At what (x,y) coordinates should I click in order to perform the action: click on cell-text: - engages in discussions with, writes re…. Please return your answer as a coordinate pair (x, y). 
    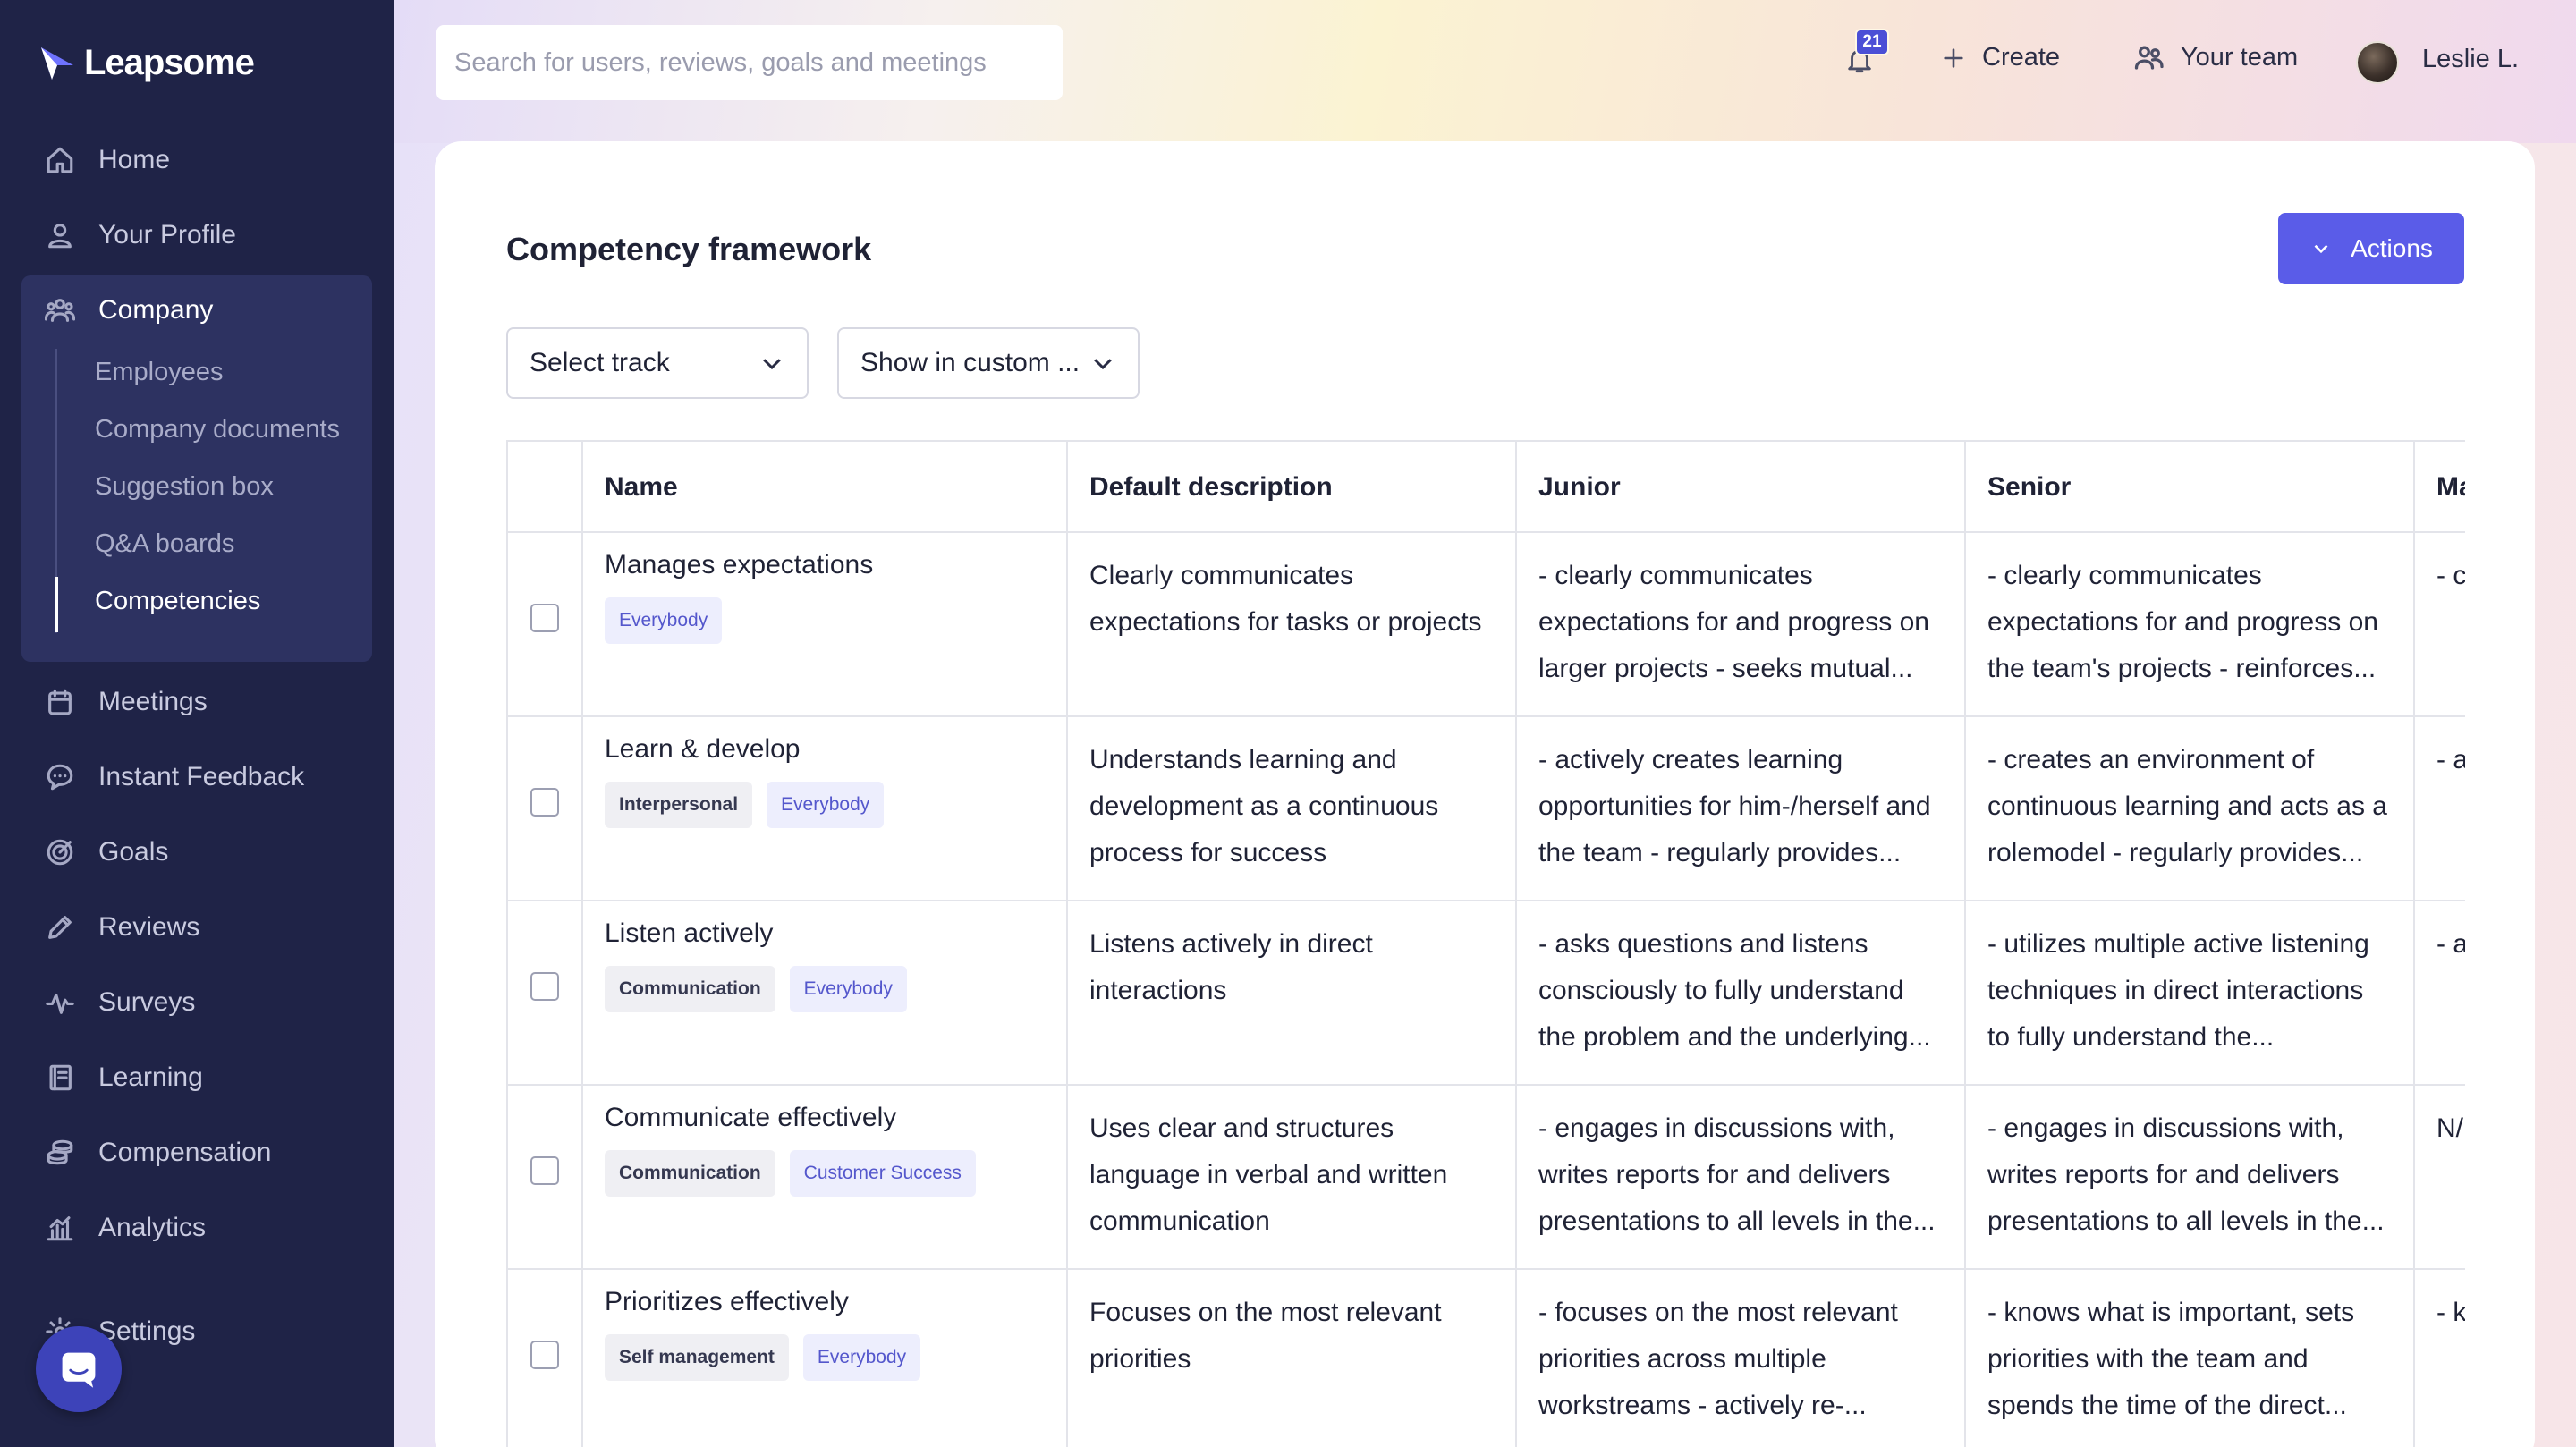
    Looking at the image, I should click on (1737, 1174).